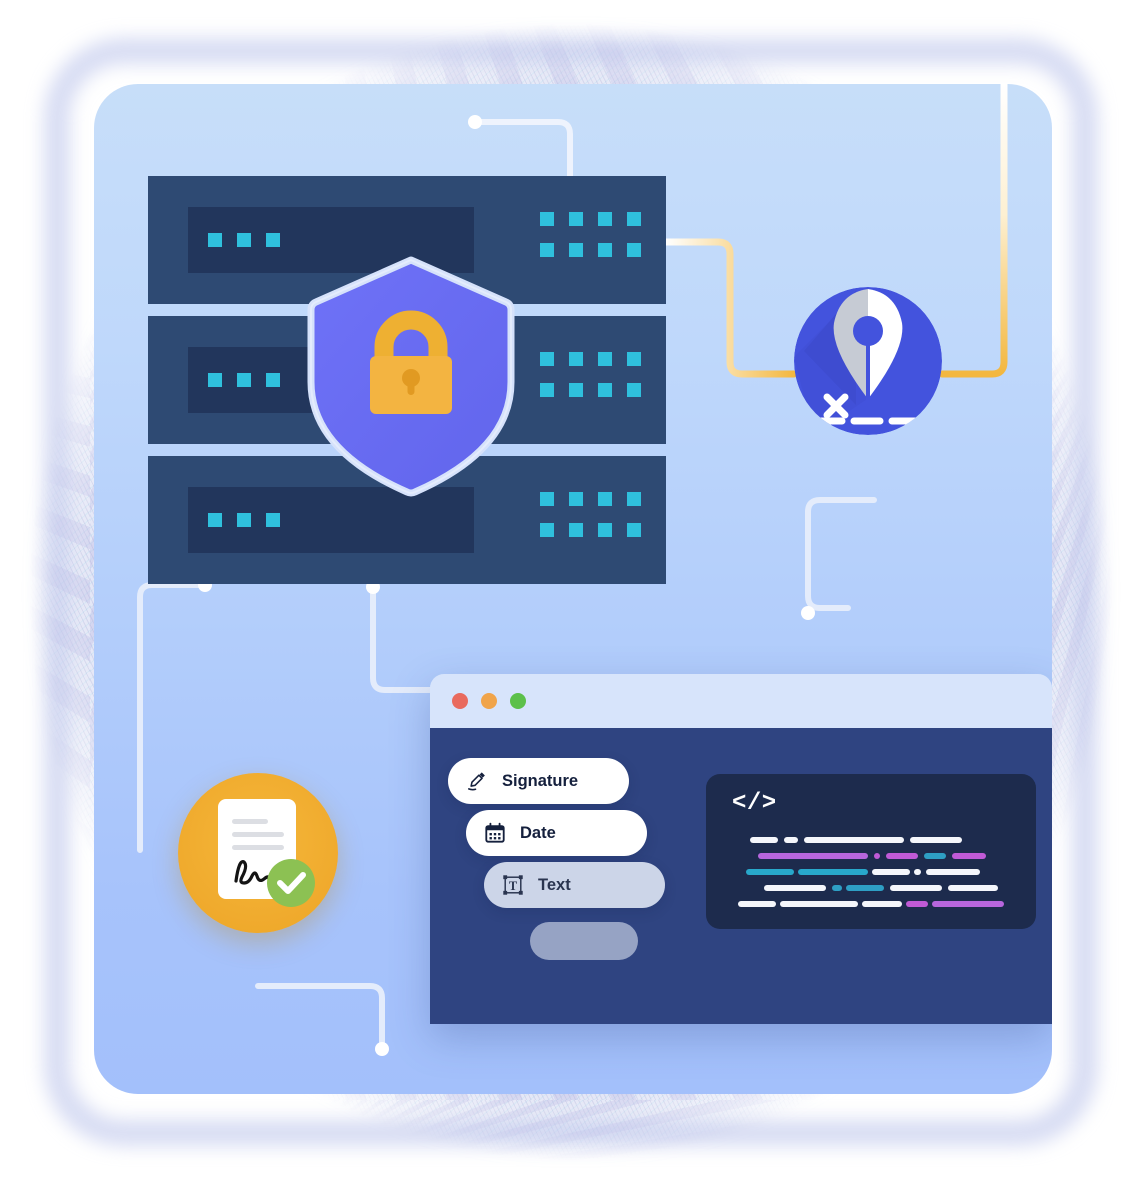 The height and width of the screenshot is (1186, 1142). I want to click on tool-date: Date, so click(556, 833).